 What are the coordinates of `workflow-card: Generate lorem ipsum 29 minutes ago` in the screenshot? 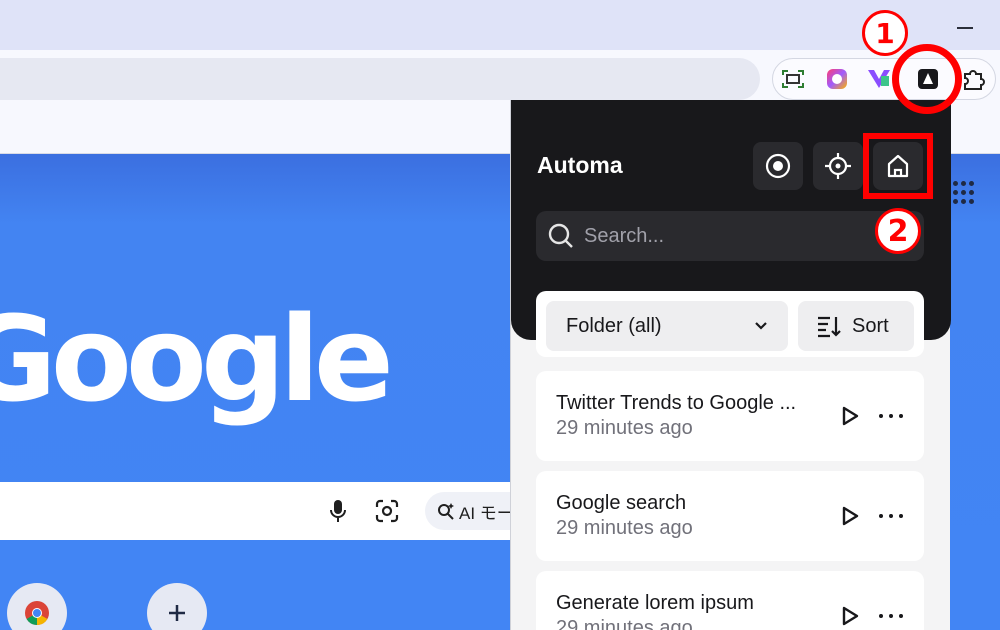 It's located at (730, 600).